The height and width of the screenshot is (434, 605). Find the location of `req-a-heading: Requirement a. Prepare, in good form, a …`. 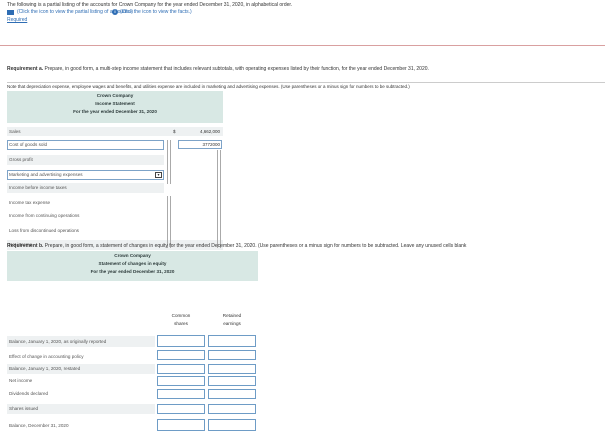

req-a-heading: Requirement a. Prepare, in good form, a … is located at coordinates (218, 69).